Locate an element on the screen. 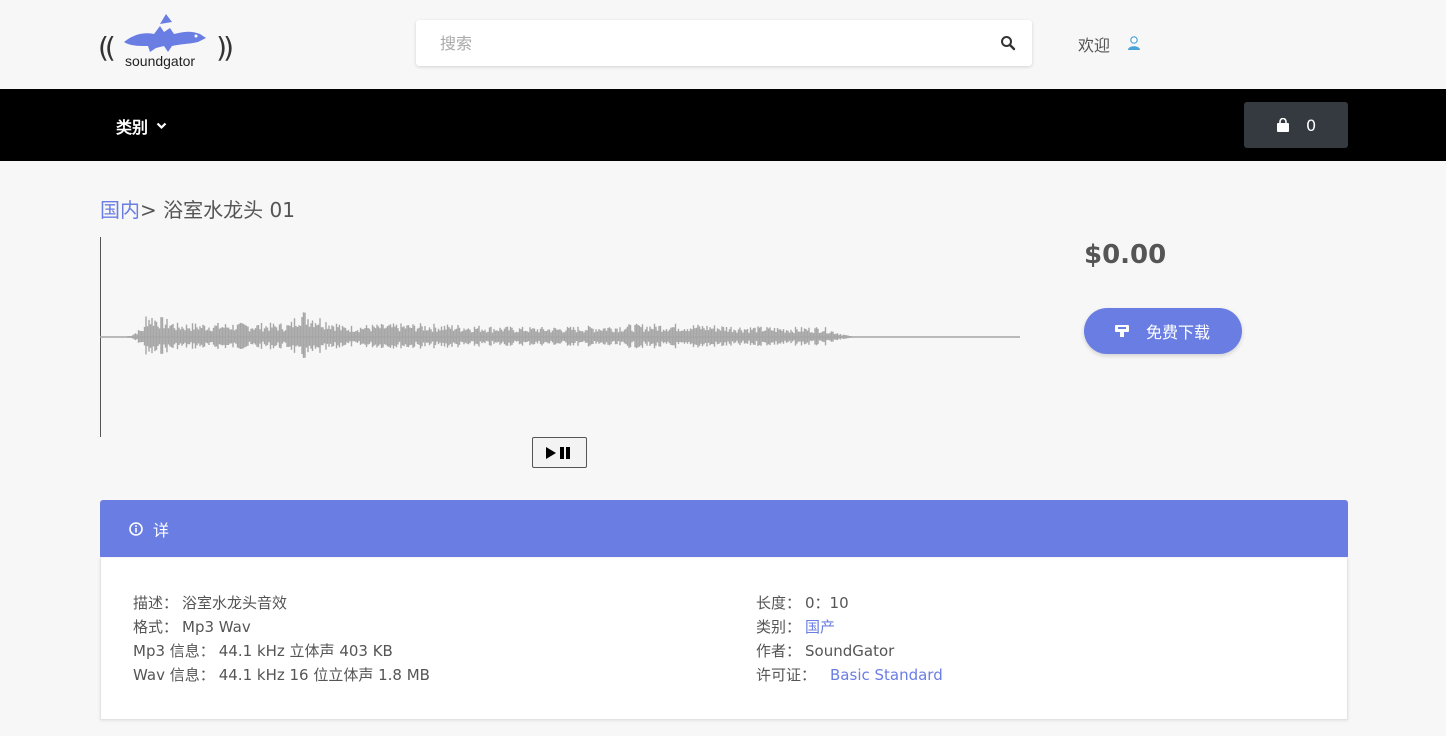 This screenshot has height=736, width=1446. search-input is located at coordinates (701, 43).